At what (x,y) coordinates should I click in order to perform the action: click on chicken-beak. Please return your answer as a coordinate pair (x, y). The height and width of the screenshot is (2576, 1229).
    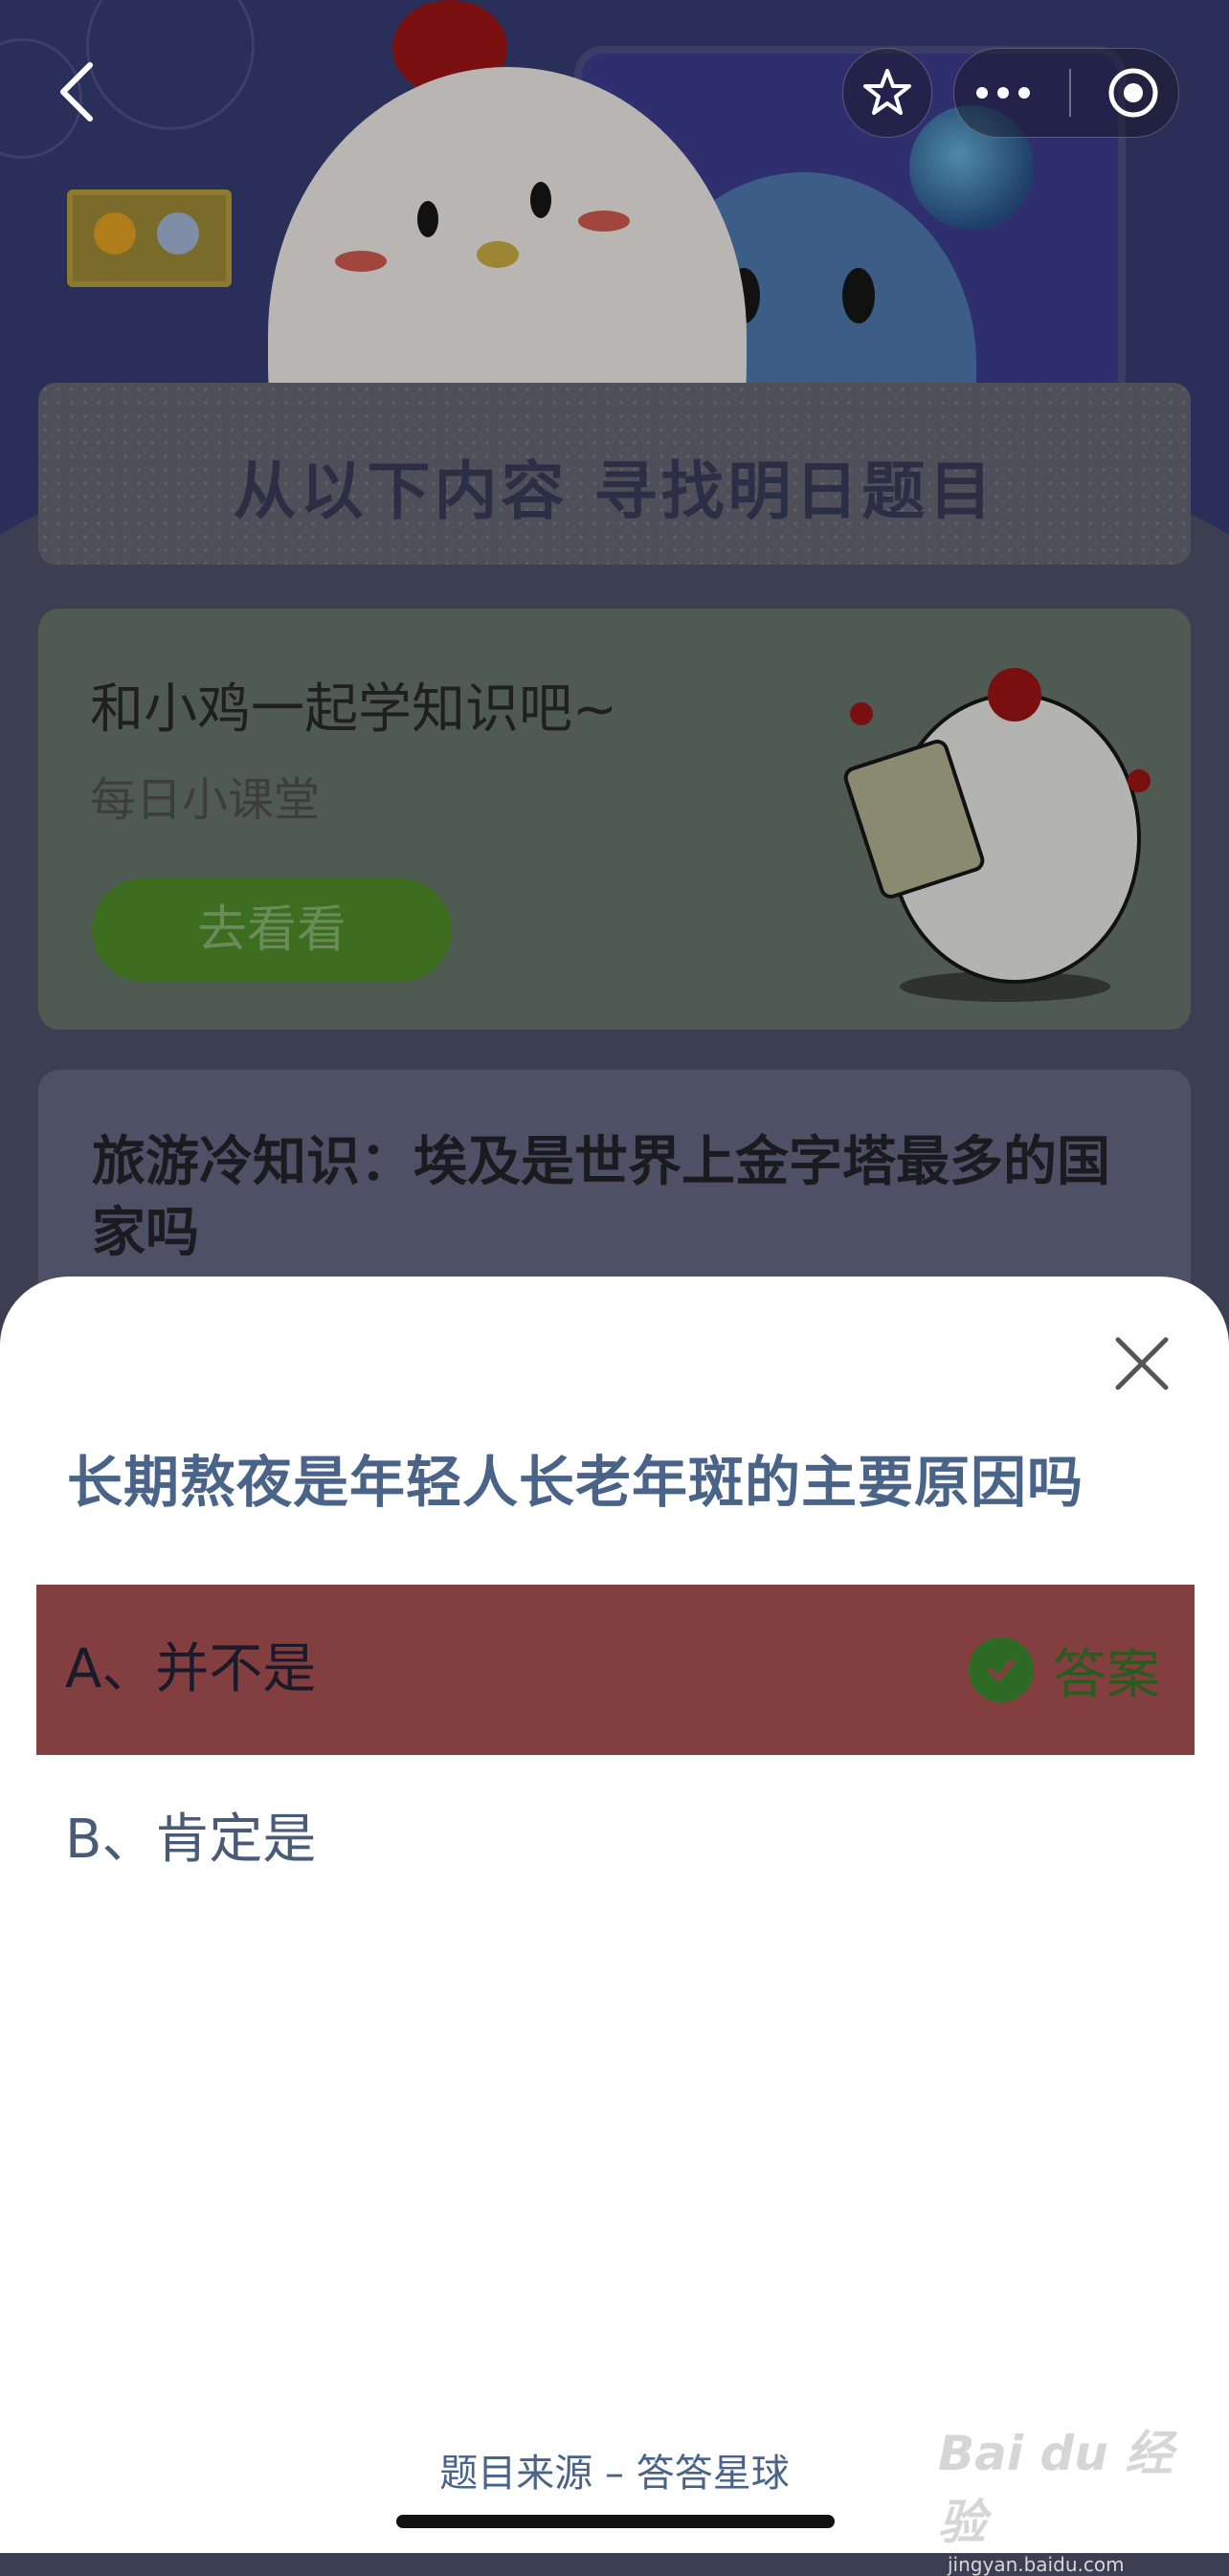
    Looking at the image, I should click on (498, 255).